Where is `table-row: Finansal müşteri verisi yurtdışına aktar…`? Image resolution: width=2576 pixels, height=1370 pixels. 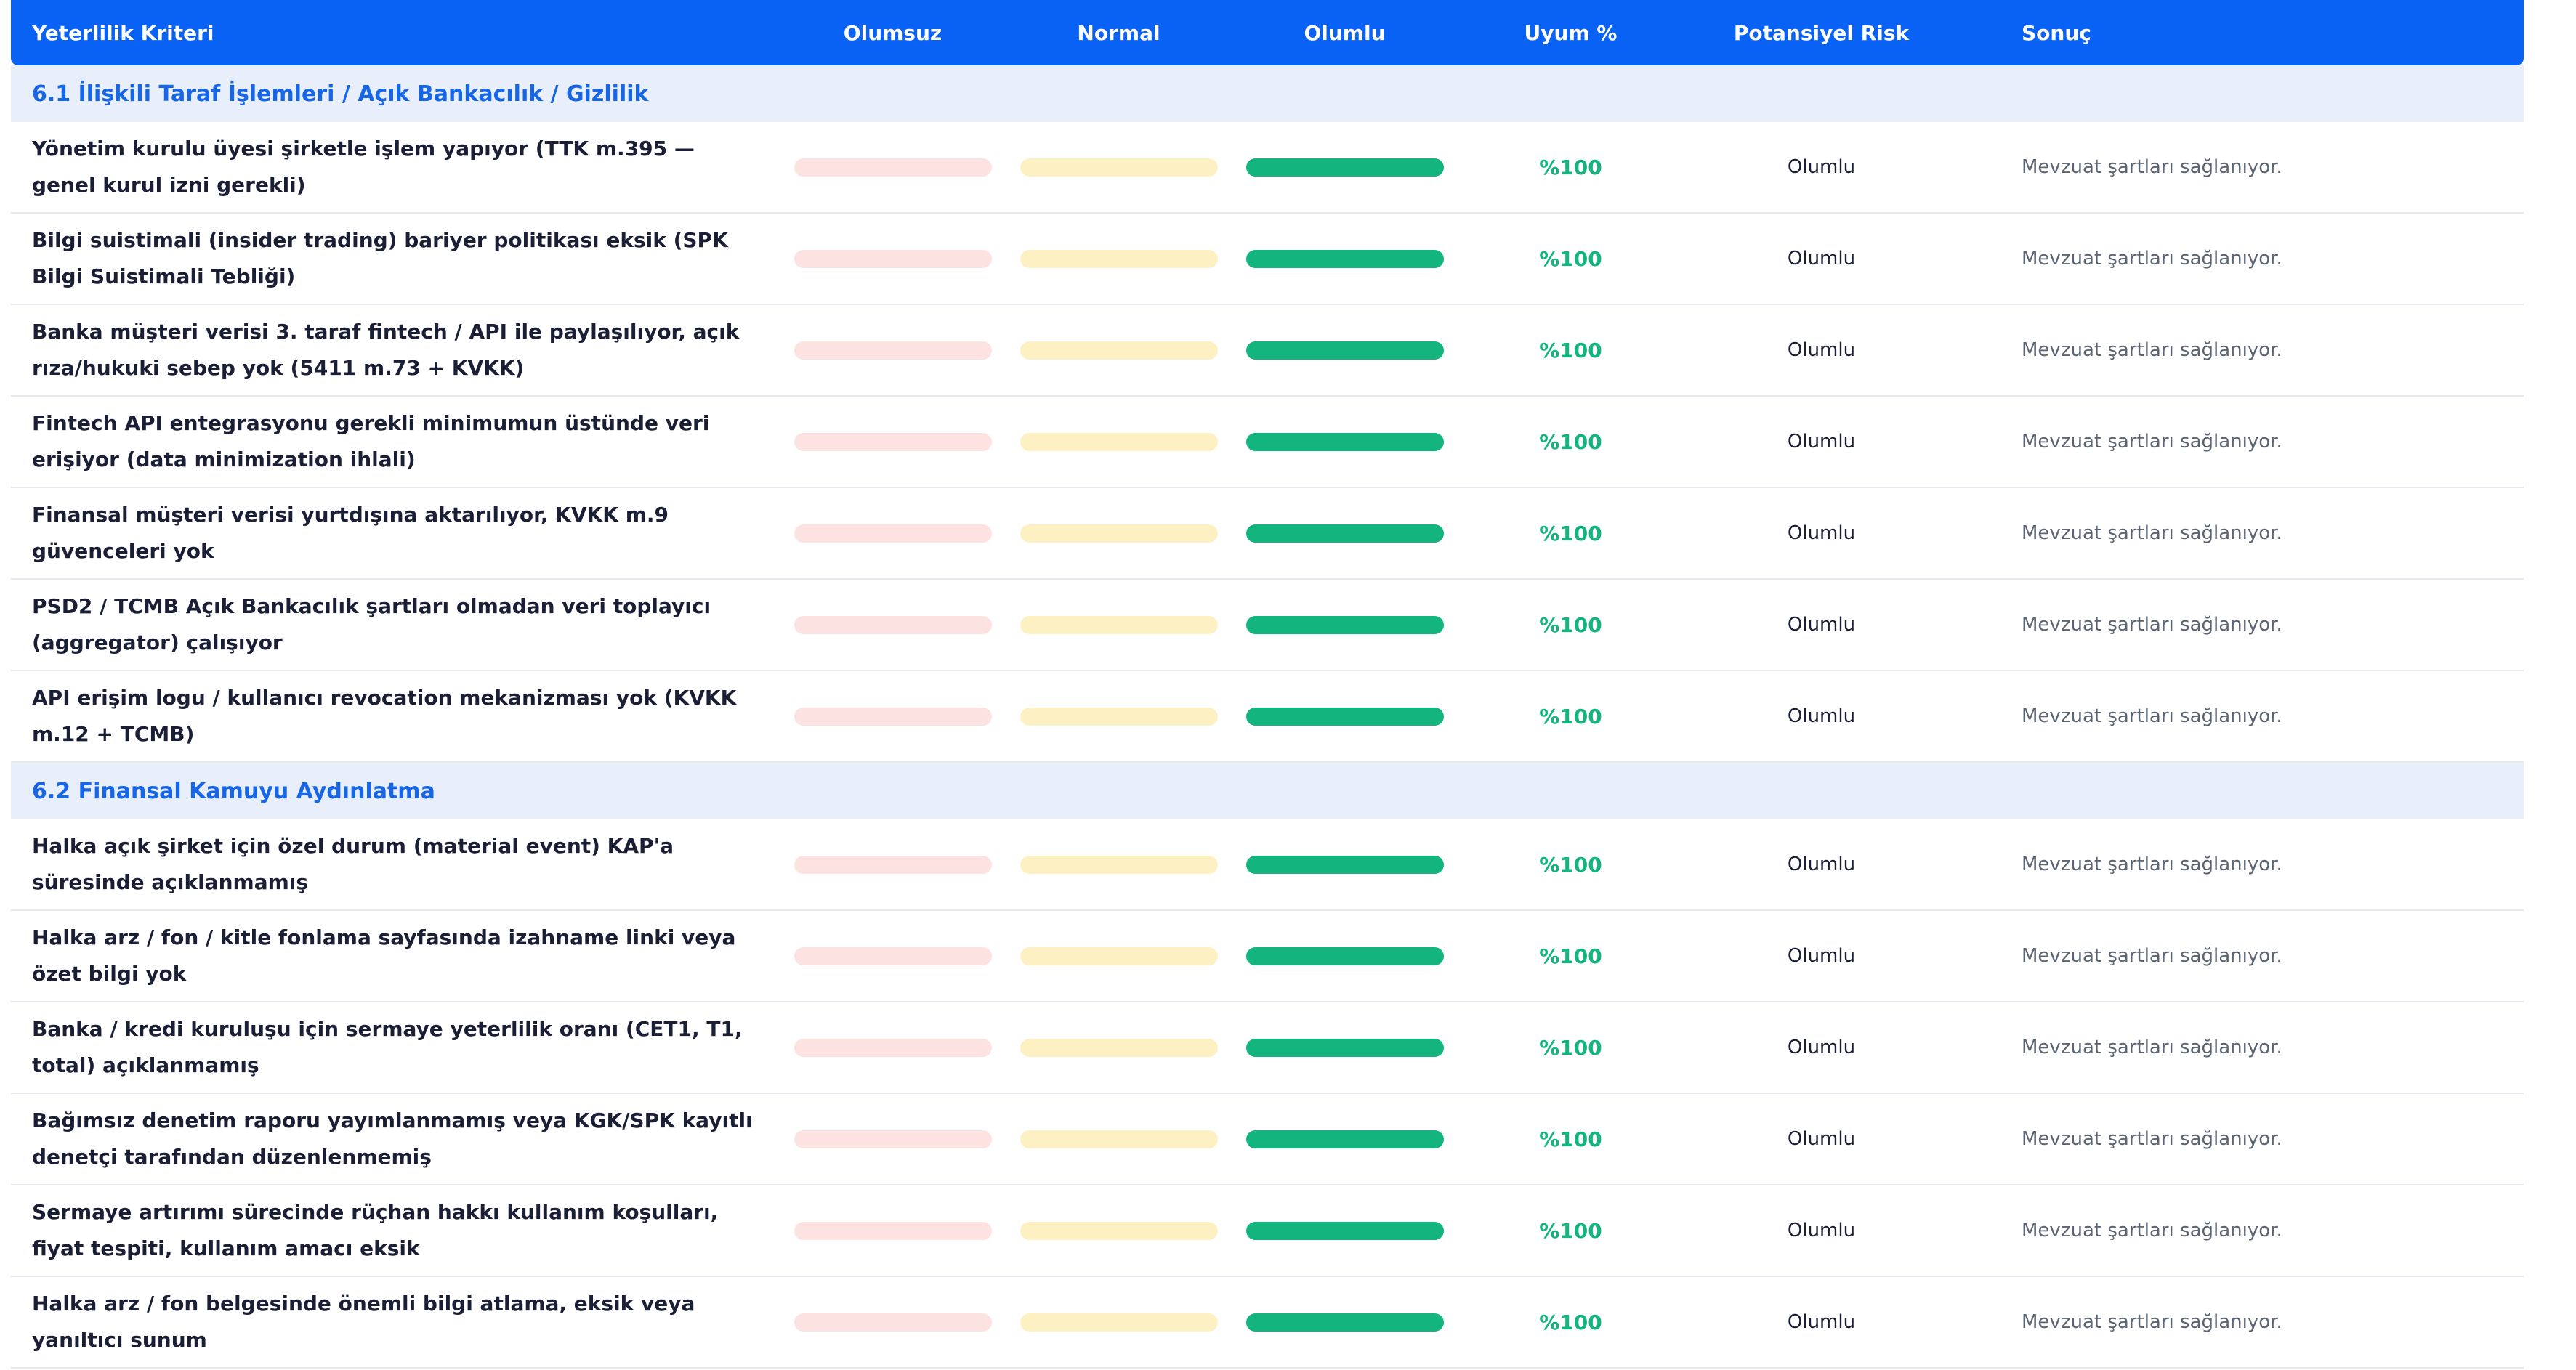
table-row: Finansal müşteri verisi yurtdışına aktar… is located at coordinates (1268, 534).